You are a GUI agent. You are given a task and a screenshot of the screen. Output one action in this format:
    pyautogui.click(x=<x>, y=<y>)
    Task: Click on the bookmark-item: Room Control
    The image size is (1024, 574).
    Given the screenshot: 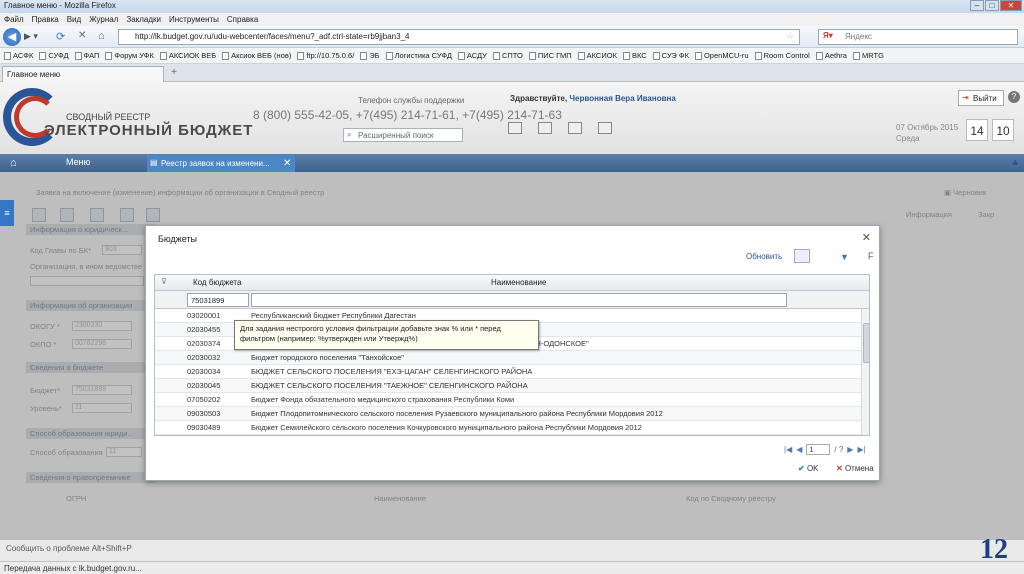 What is the action you would take?
    pyautogui.click(x=782, y=55)
    